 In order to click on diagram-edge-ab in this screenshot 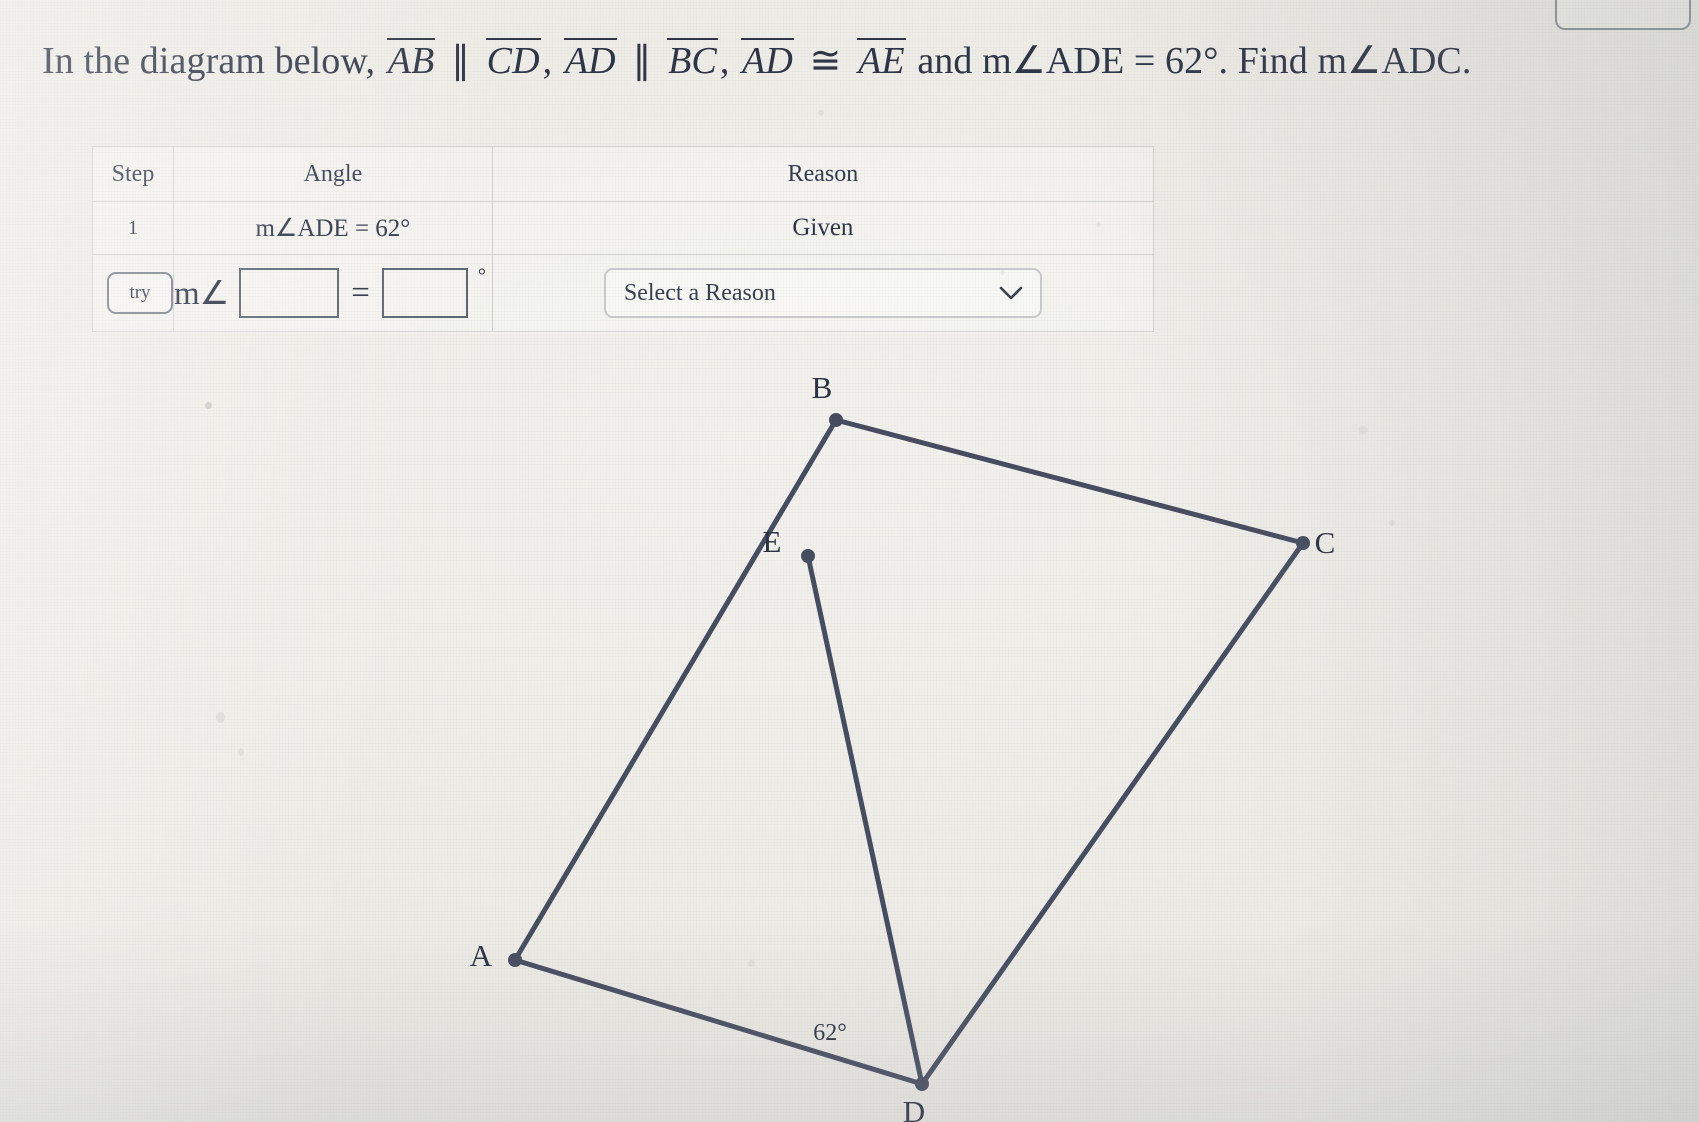, I will do `click(675, 690)`.